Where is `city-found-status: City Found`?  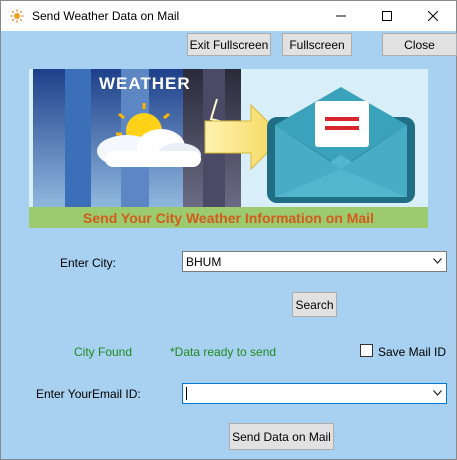
city-found-status: City Found is located at coordinates (103, 352).